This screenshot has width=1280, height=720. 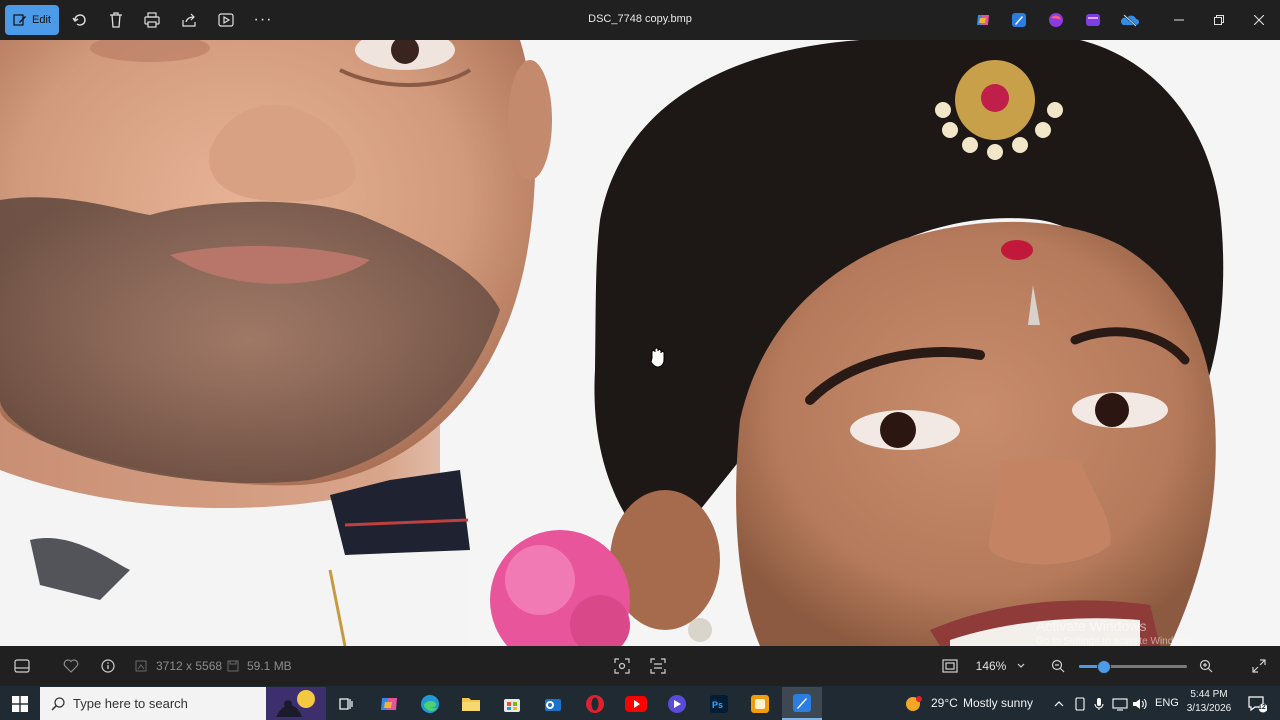 What do you see at coordinates (944, 703) in the screenshot?
I see `weather-temperature: 29°C` at bounding box center [944, 703].